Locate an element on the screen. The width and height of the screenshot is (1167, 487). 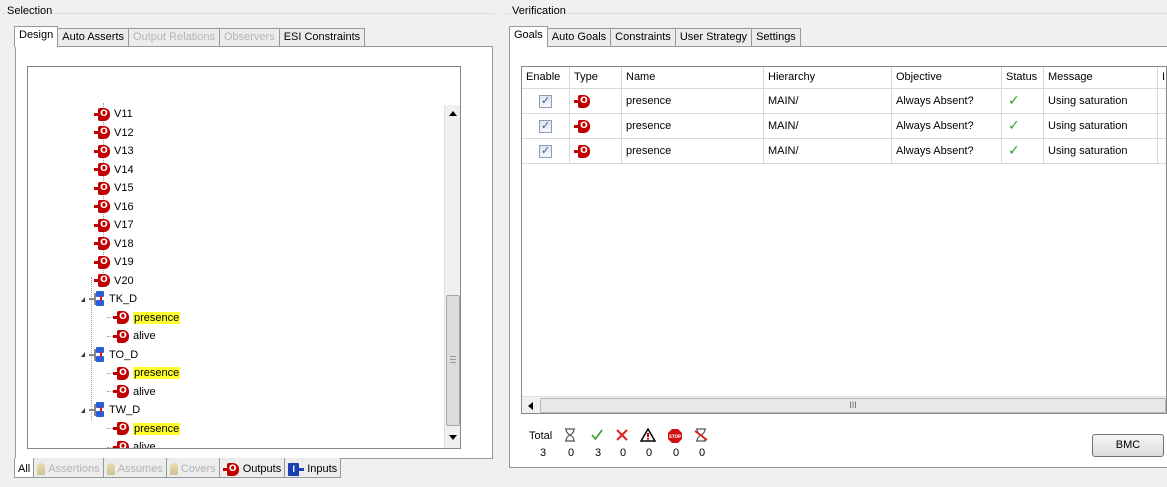
tree-signal-label: V13 is located at coordinates (124, 151).